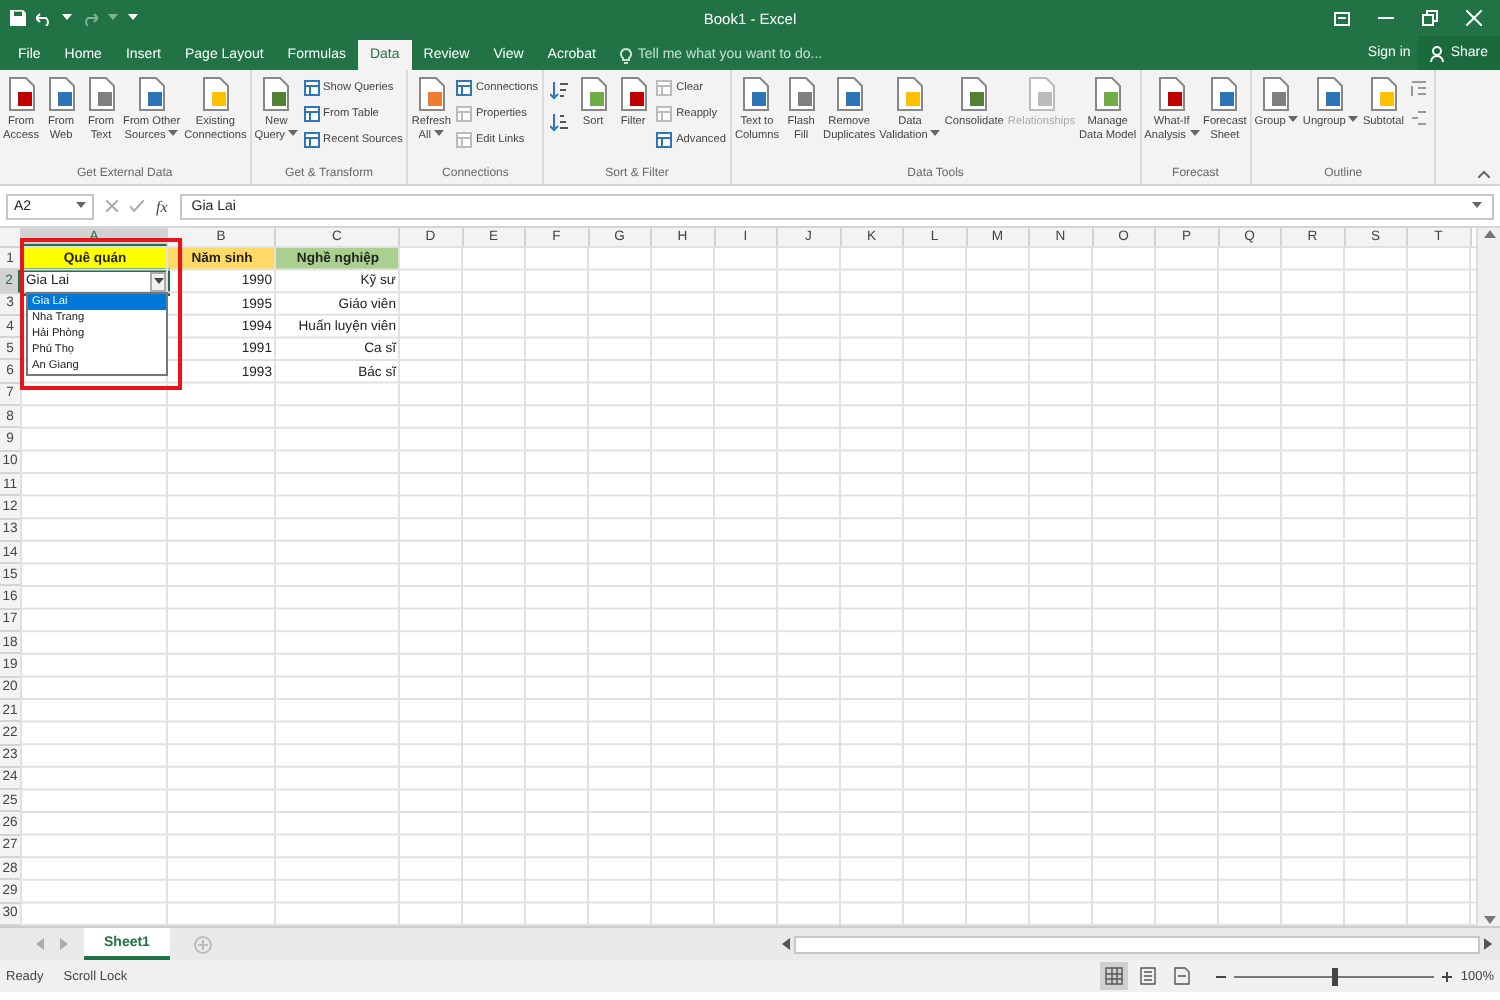  Describe the element at coordinates (1335, 976) in the screenshot. I see `zoom-thumb` at that location.